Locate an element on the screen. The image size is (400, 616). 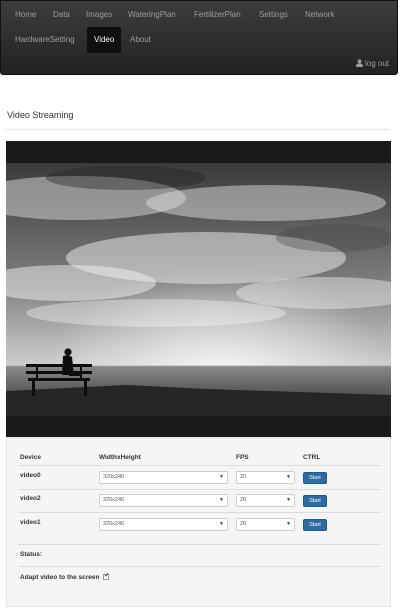
table-divider is located at coordinates (199, 465).